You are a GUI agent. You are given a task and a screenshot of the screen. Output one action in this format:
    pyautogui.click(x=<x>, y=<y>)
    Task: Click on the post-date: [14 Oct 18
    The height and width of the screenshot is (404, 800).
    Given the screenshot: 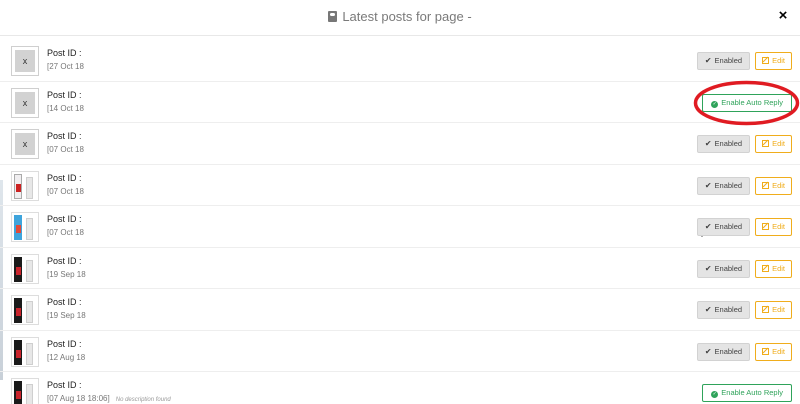 What is the action you would take?
    pyautogui.click(x=65, y=108)
    